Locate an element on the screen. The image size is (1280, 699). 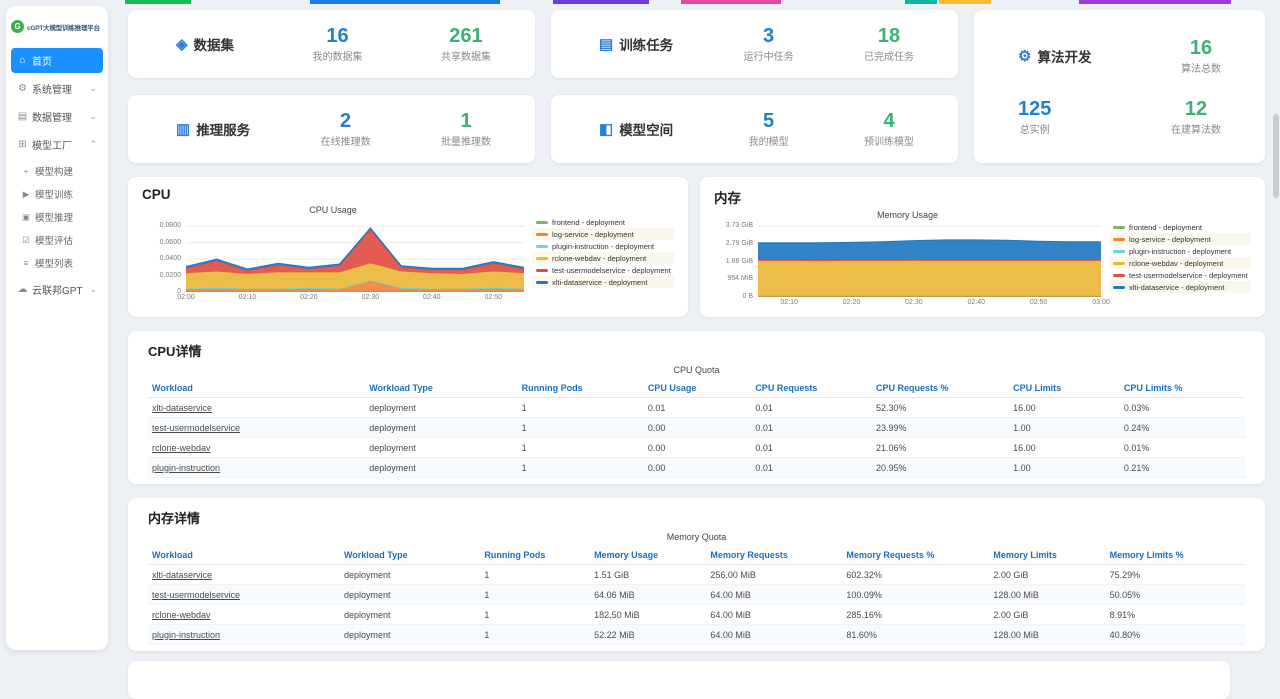
column-header: CPU Usage is located at coordinates (698, 388).